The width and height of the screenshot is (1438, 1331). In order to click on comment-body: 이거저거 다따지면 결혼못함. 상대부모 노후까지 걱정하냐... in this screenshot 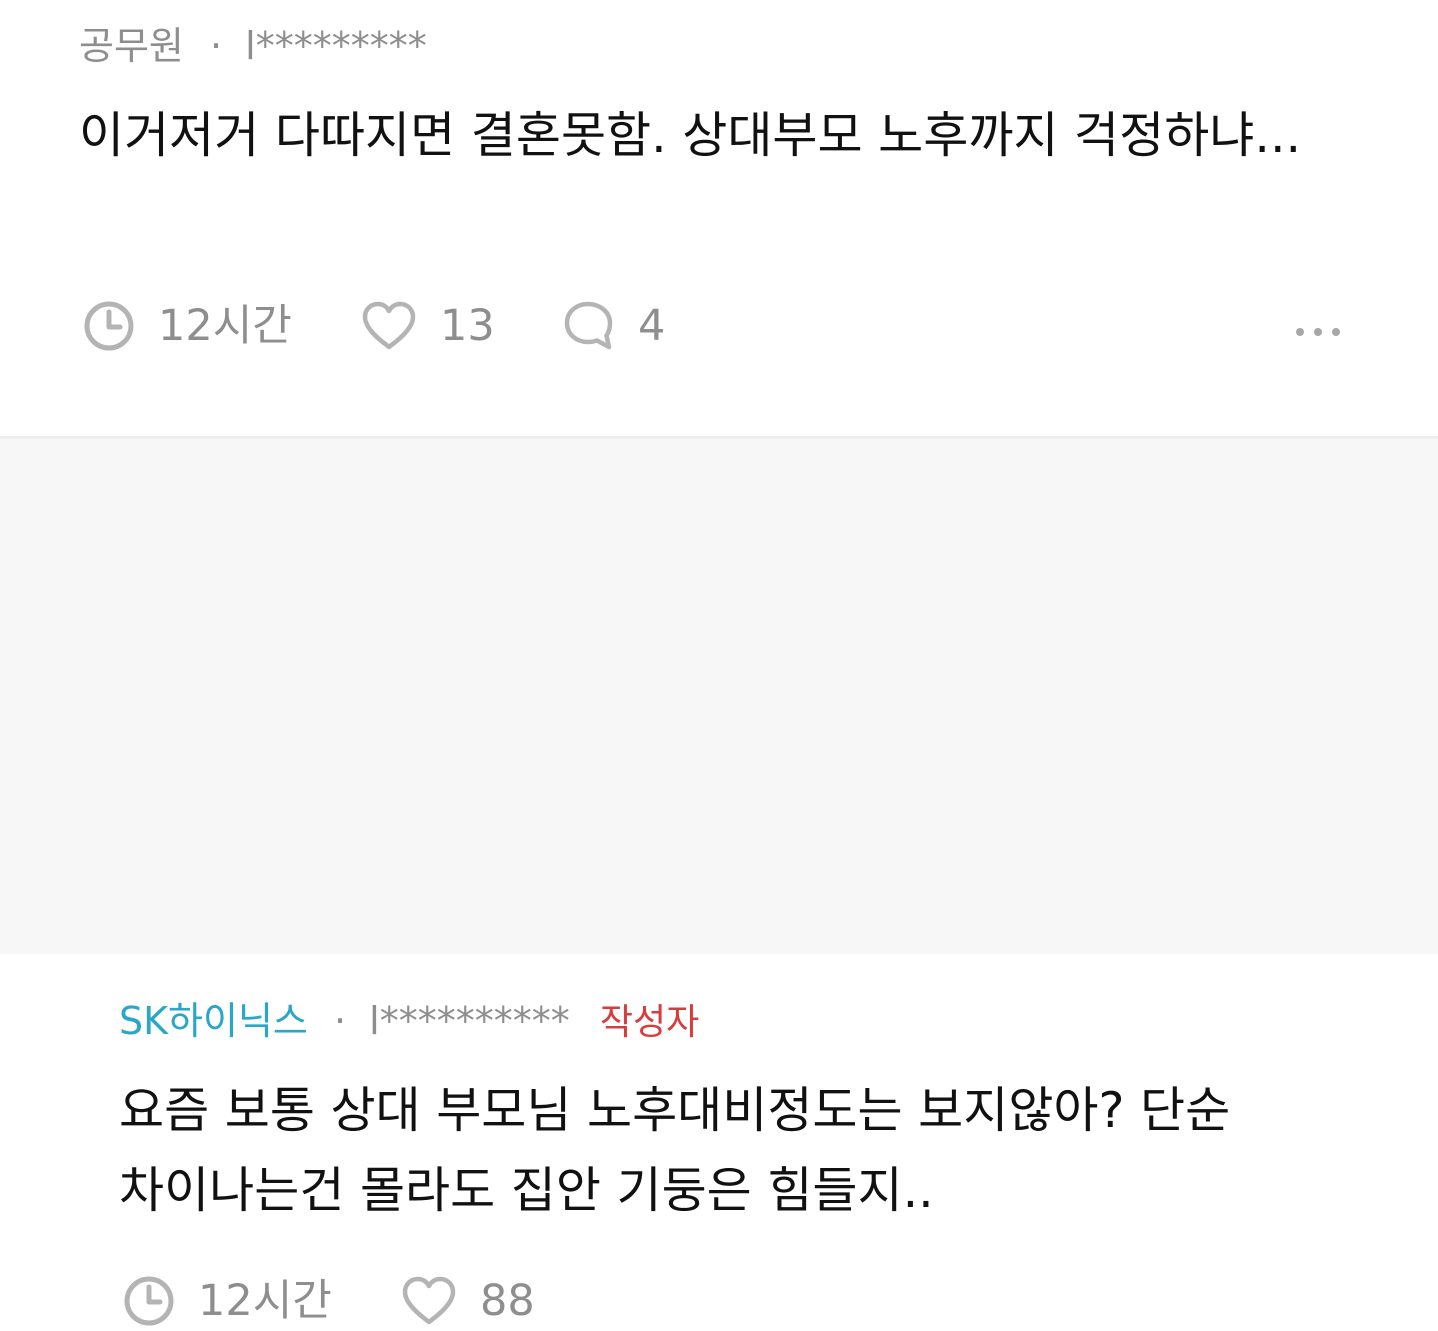, I will do `click(690, 135)`.